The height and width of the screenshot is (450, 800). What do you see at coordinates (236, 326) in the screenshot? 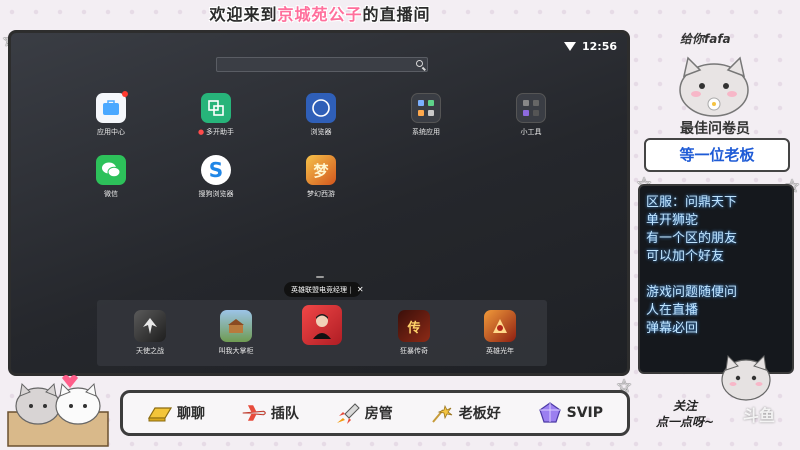
I see `shopkeeper-icon` at bounding box center [236, 326].